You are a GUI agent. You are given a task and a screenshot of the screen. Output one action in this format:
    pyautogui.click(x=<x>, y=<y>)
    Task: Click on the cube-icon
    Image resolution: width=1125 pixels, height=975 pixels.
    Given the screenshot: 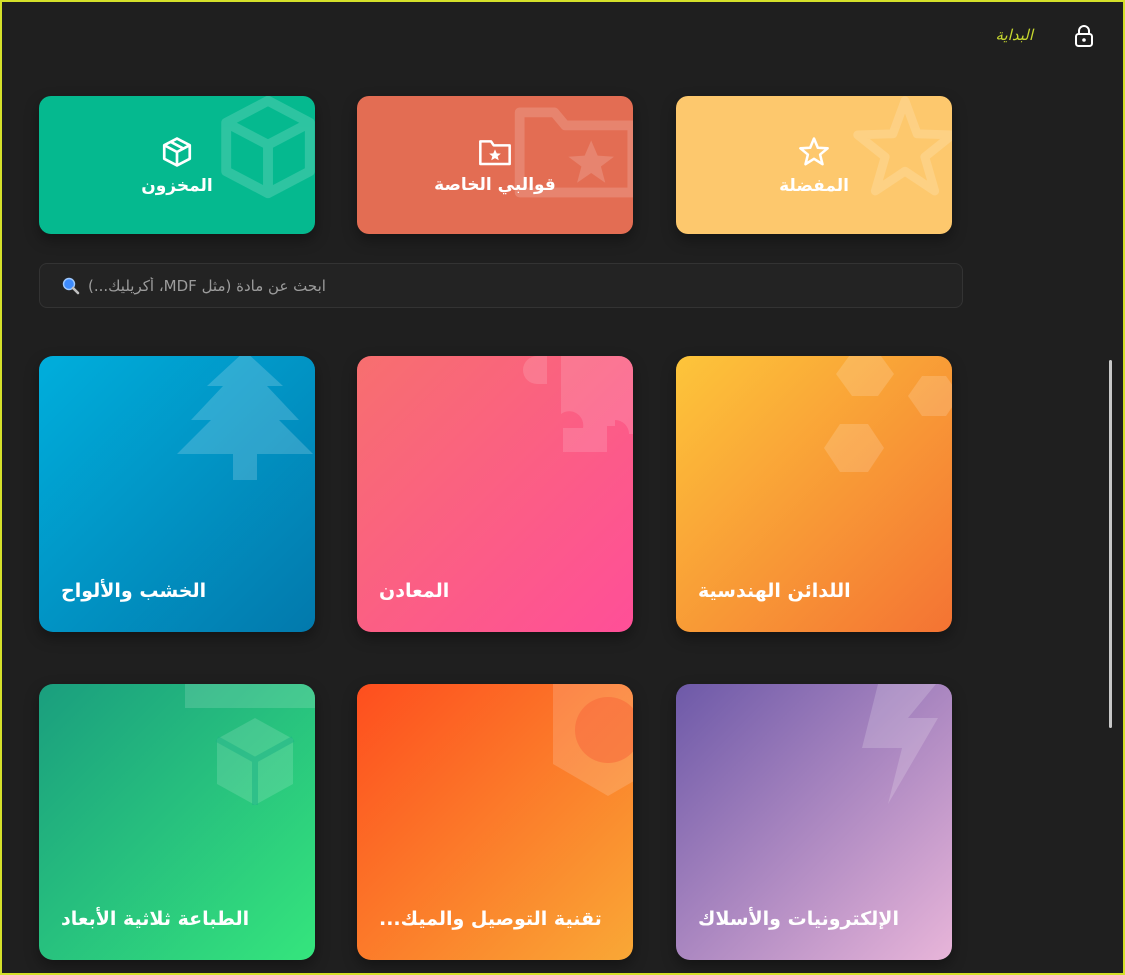 What is the action you would take?
    pyautogui.click(x=250, y=744)
    